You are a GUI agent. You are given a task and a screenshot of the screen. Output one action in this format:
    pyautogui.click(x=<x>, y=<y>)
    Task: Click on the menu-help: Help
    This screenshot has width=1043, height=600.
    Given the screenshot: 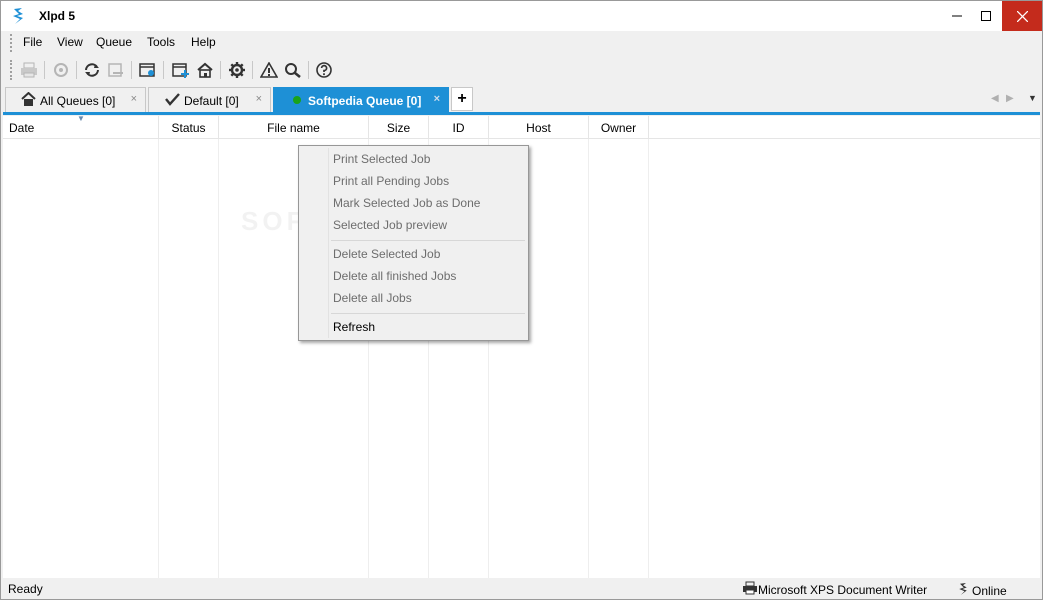 What is the action you would take?
    pyautogui.click(x=203, y=42)
    